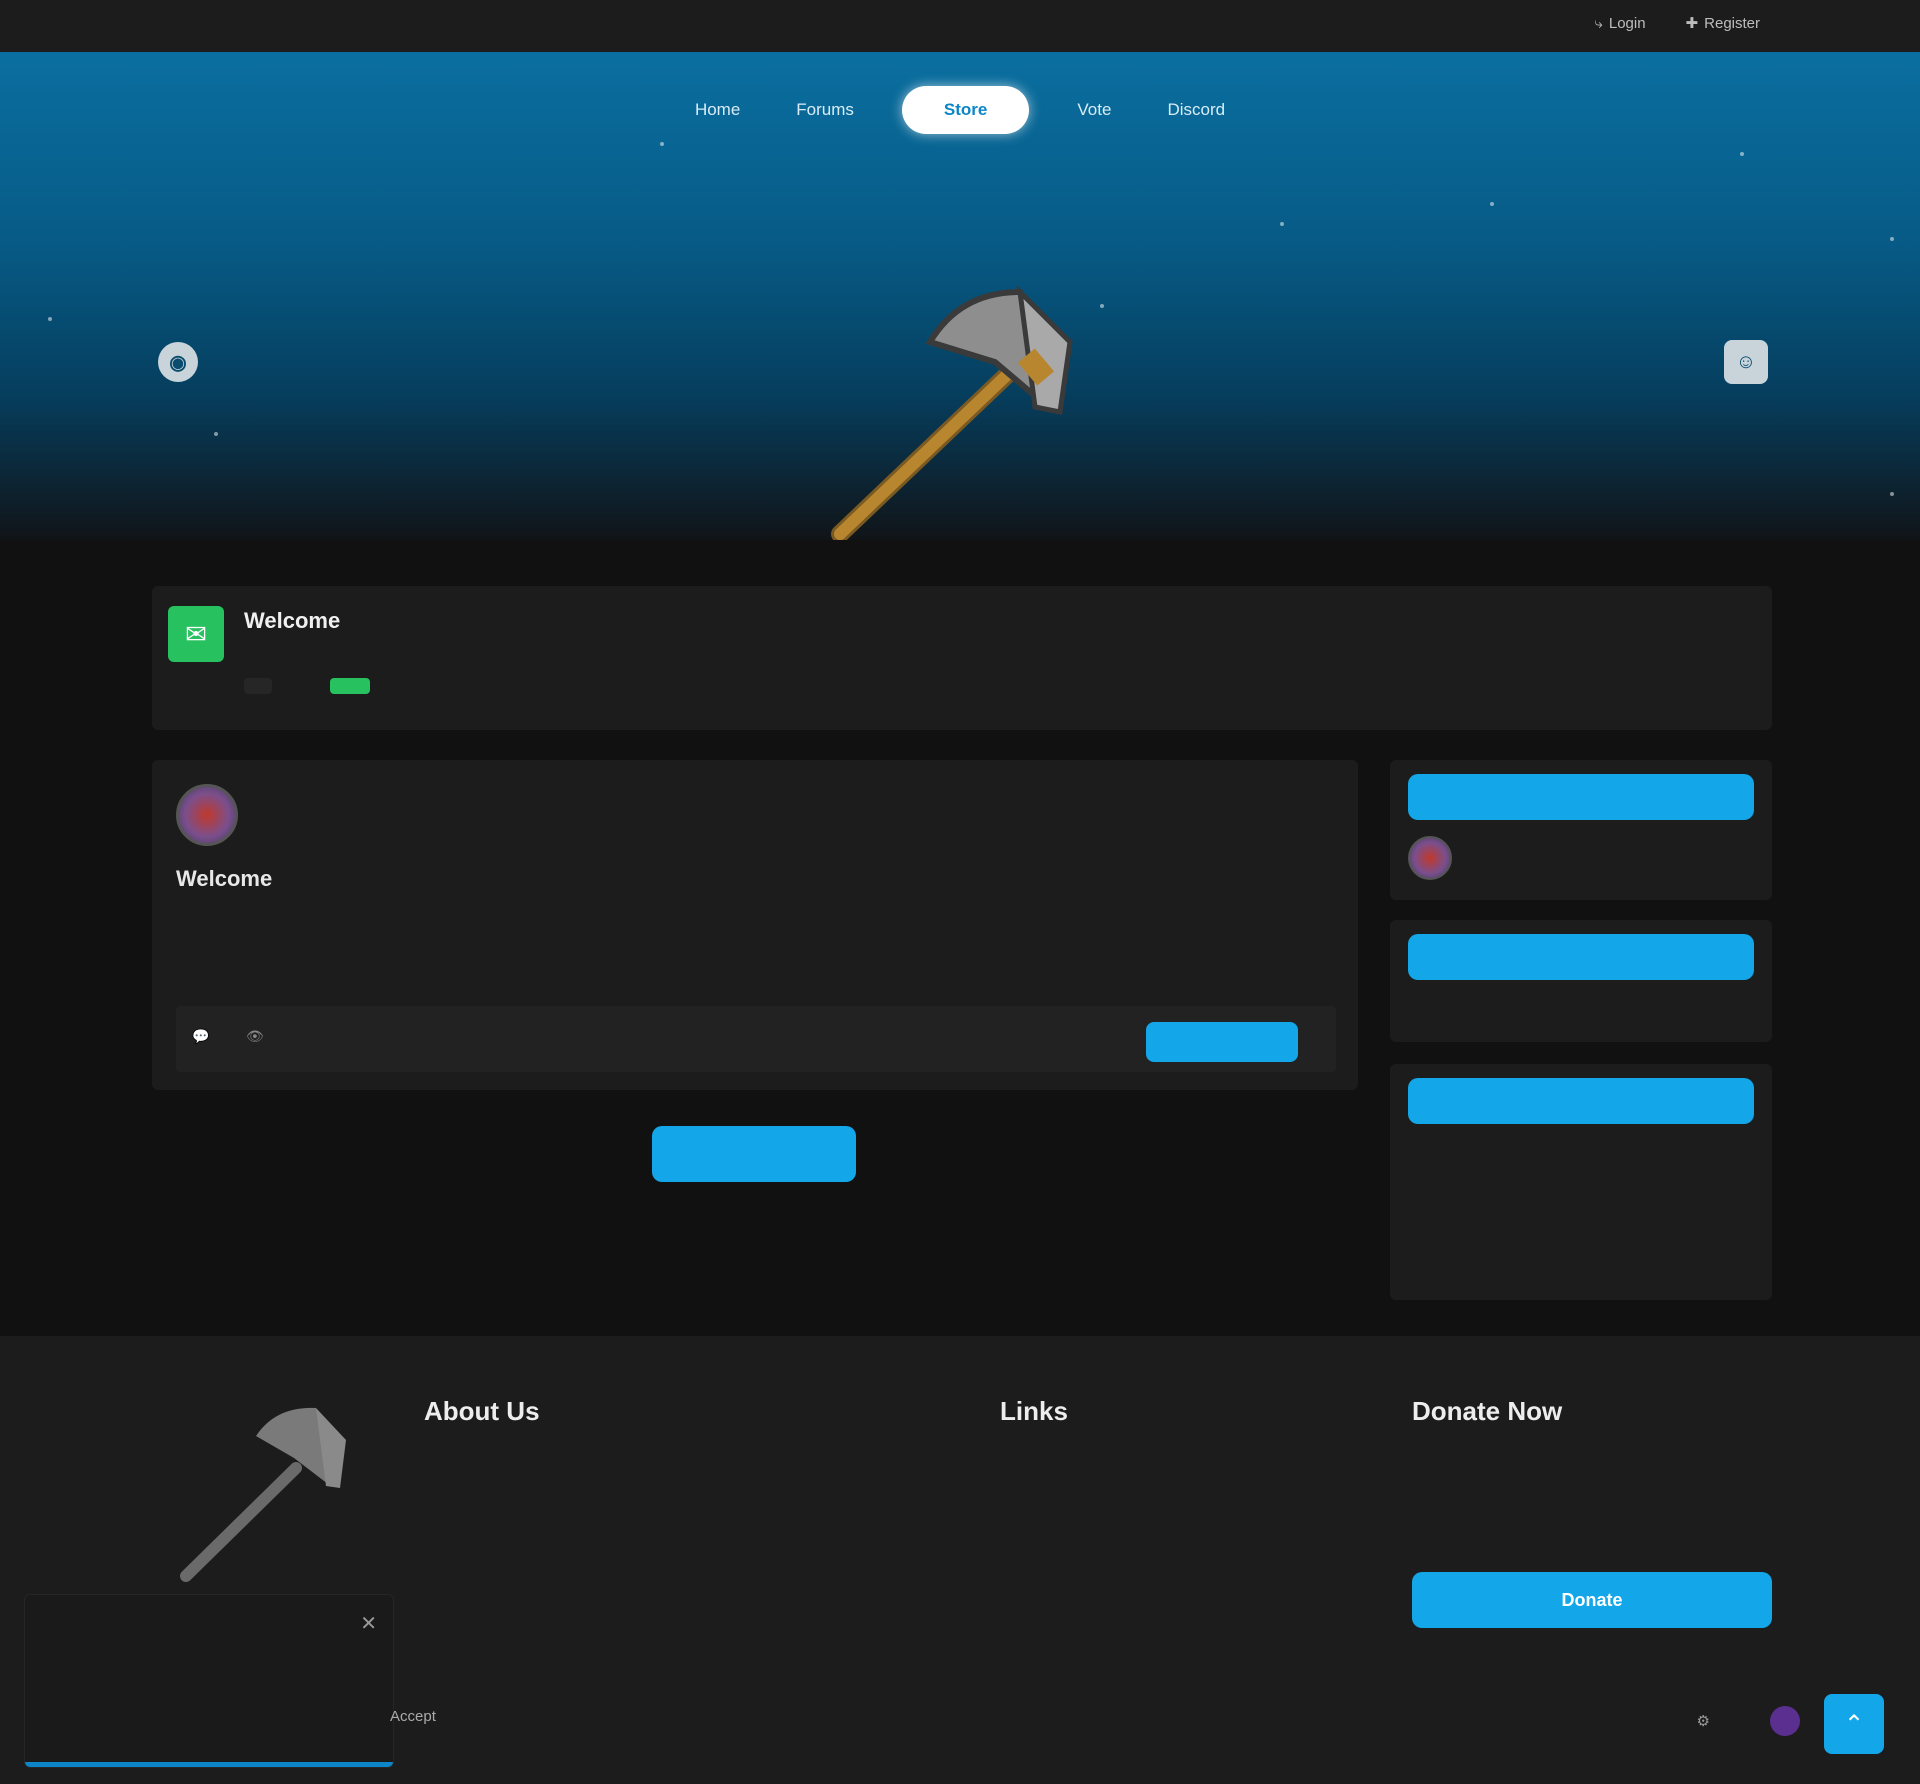 Image resolution: width=1920 pixels, height=1784 pixels. I want to click on nav-item-forums: Forums, so click(825, 110).